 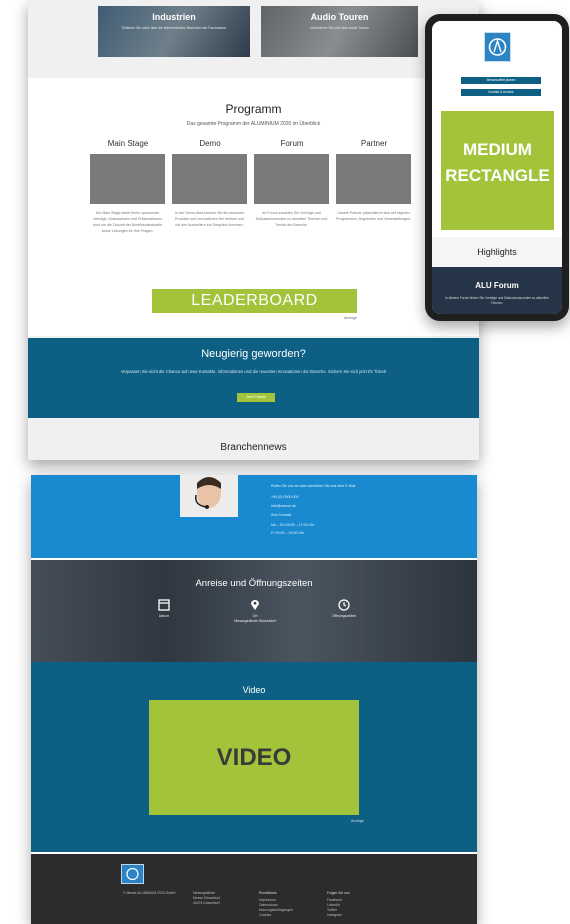 I want to click on program-column-heading: Forum, so click(x=292, y=143).